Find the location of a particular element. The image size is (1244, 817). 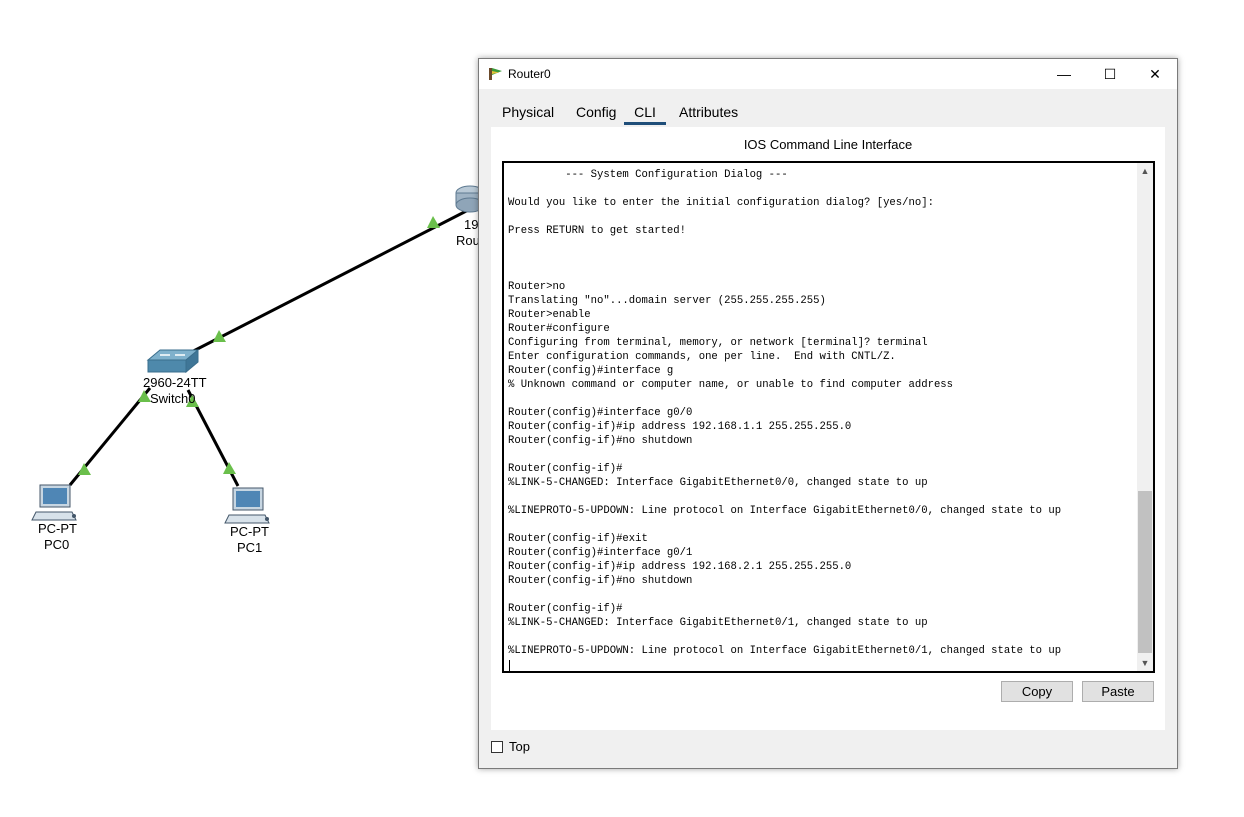

router-app-icon is located at coordinates (495, 74).